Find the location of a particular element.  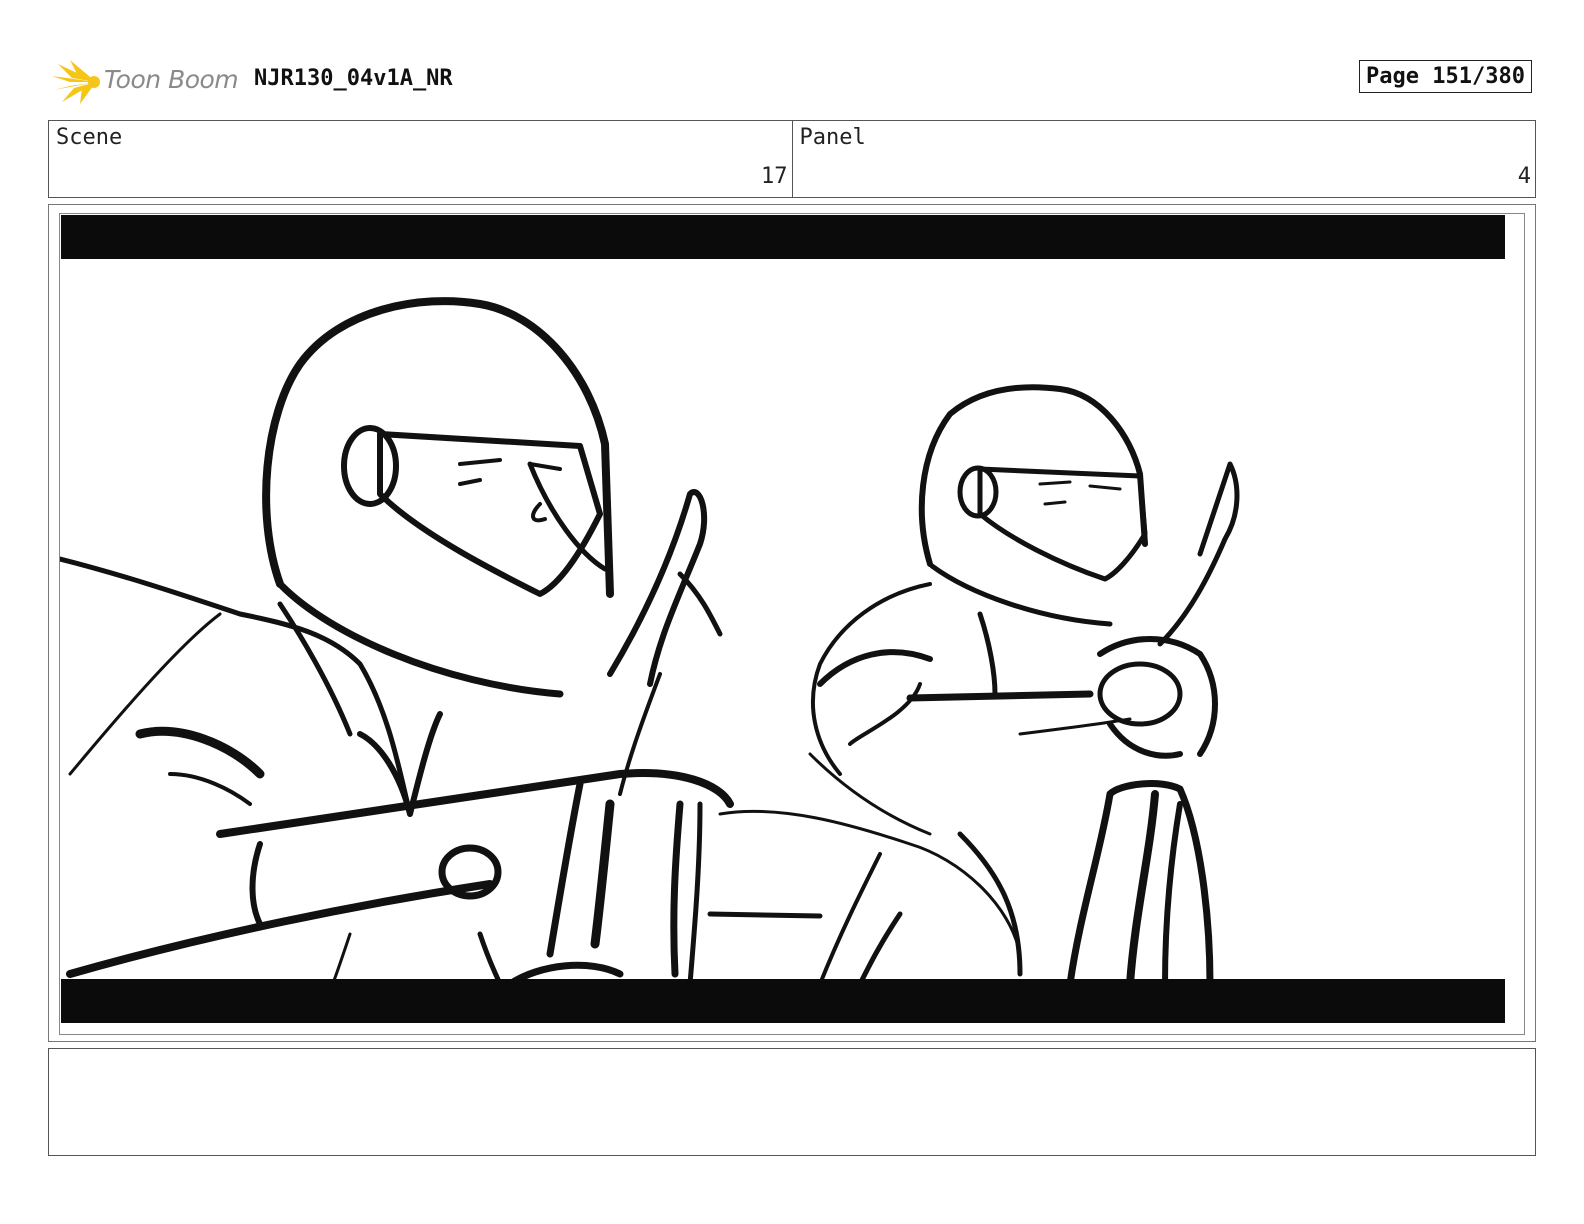

page-number-box: Page 151/380 is located at coordinates (1445, 76).